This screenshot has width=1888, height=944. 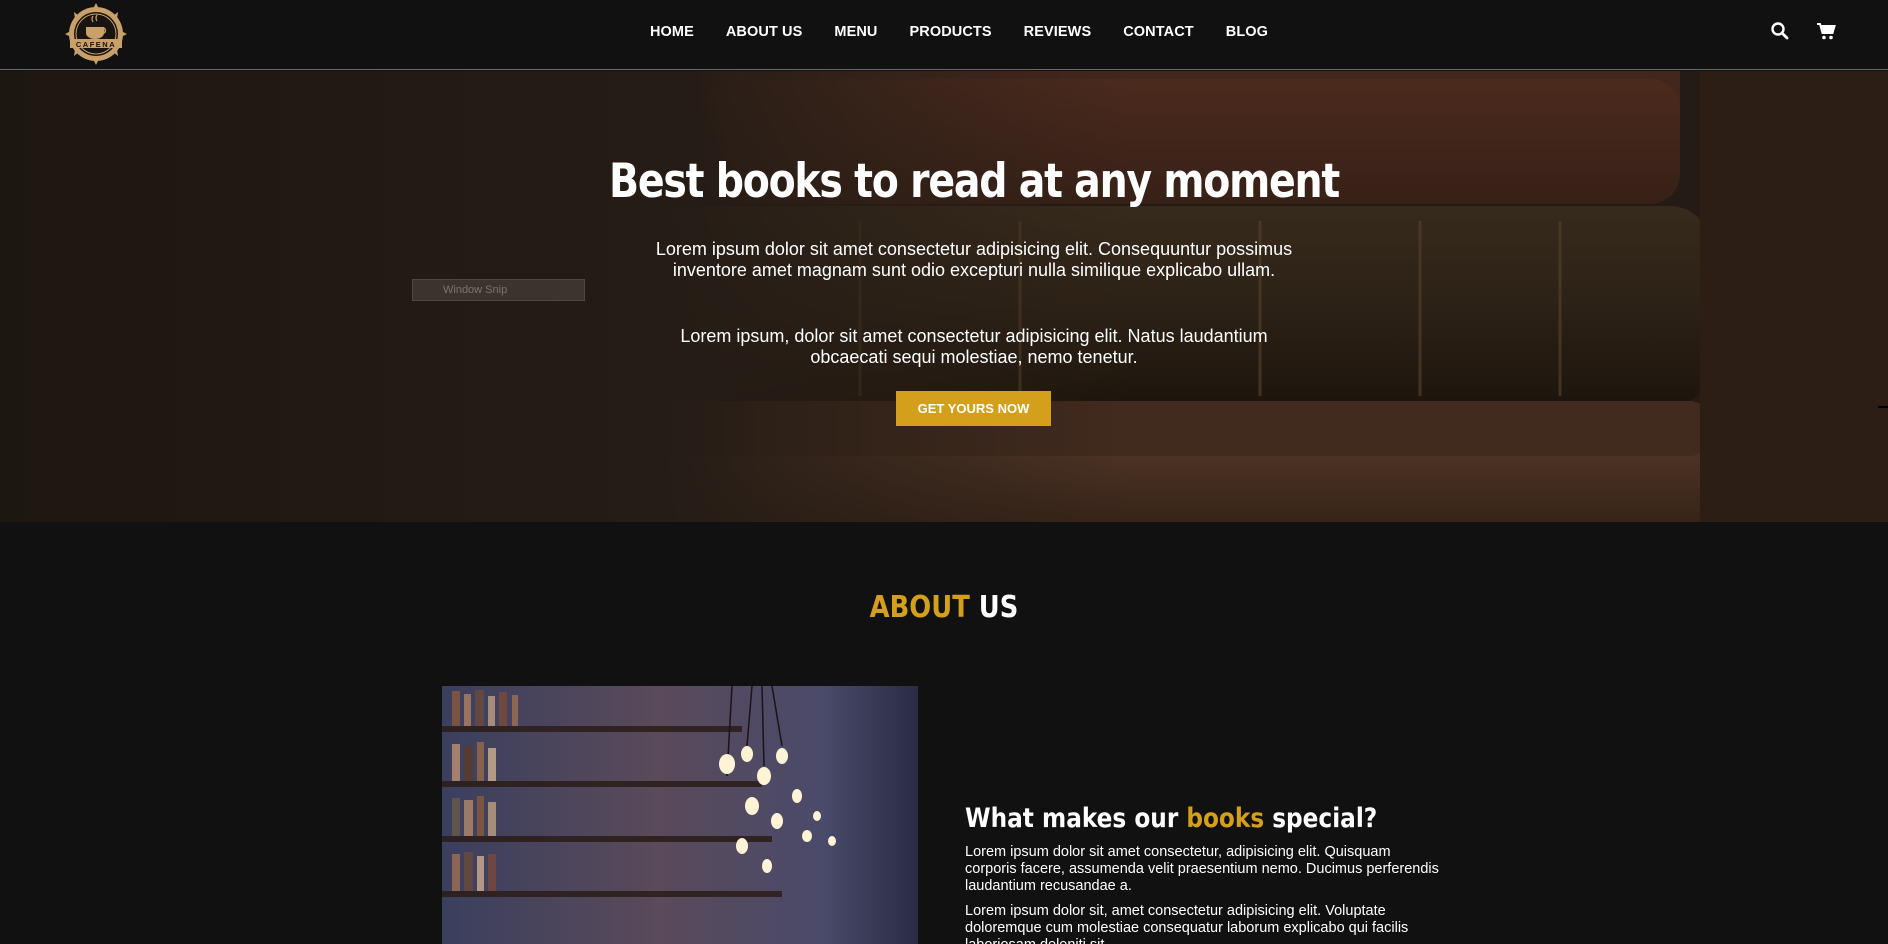 I want to click on about-title-accent: ABOUT, so click(x=919, y=607).